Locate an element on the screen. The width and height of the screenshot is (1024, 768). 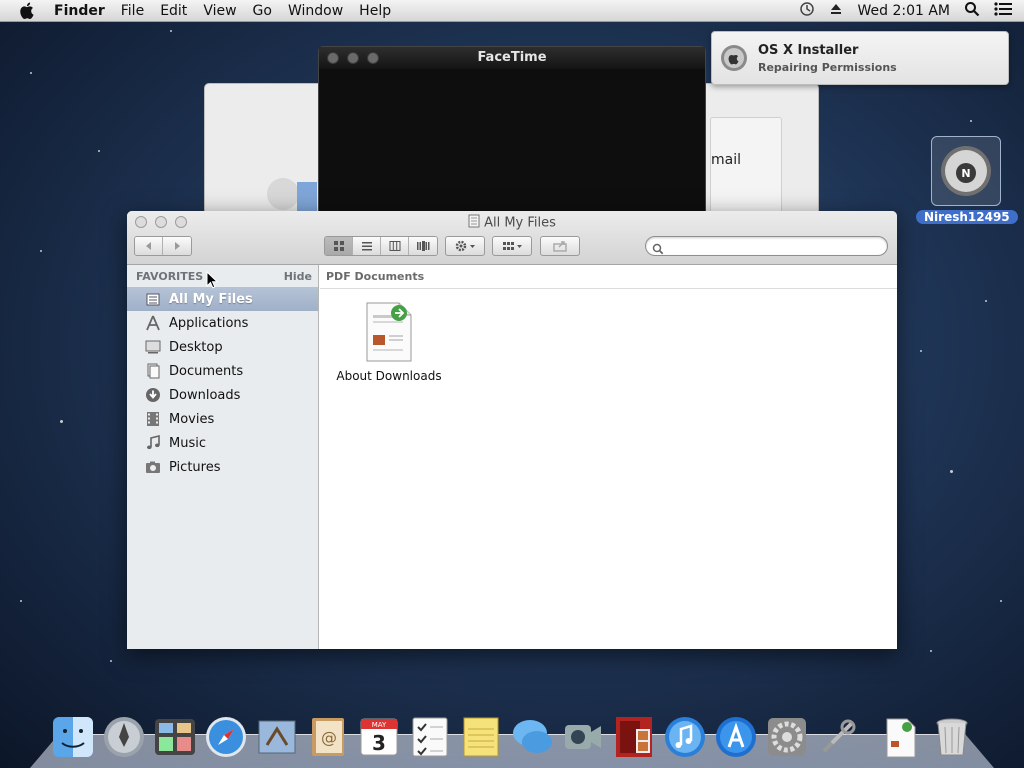
sidebar-item-music: Music is located at coordinates (222, 443).